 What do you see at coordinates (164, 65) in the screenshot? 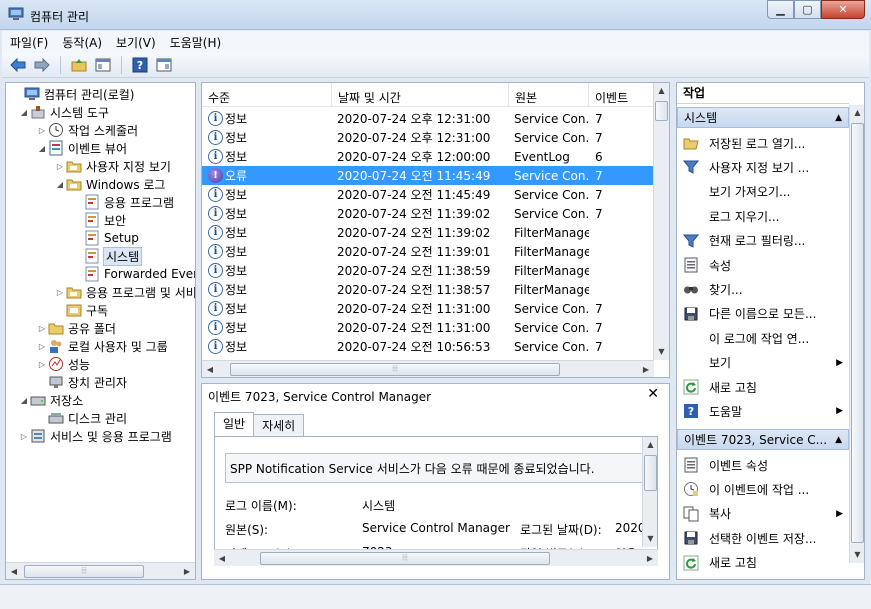
I see `show-action-pane-icon` at bounding box center [164, 65].